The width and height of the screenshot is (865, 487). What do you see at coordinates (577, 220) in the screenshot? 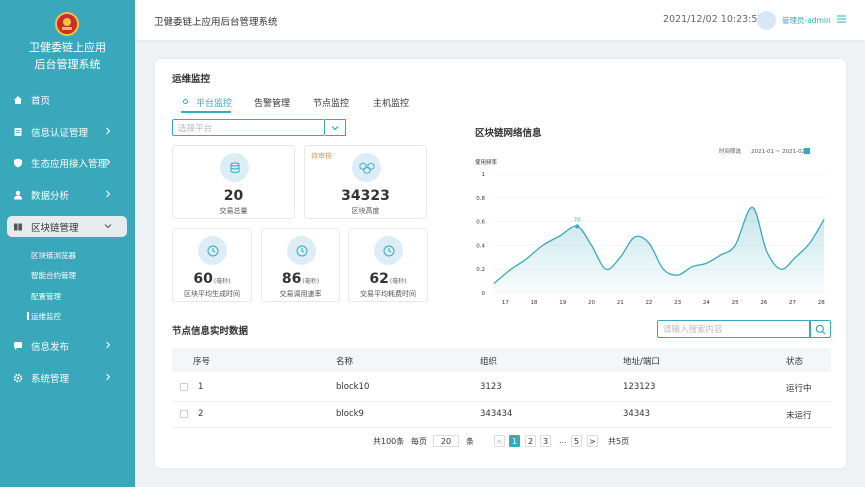
I see `chart-highlight-label: 70` at bounding box center [577, 220].